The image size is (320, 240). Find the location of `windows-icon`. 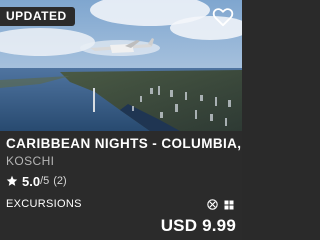

windows-icon is located at coordinates (229, 204).